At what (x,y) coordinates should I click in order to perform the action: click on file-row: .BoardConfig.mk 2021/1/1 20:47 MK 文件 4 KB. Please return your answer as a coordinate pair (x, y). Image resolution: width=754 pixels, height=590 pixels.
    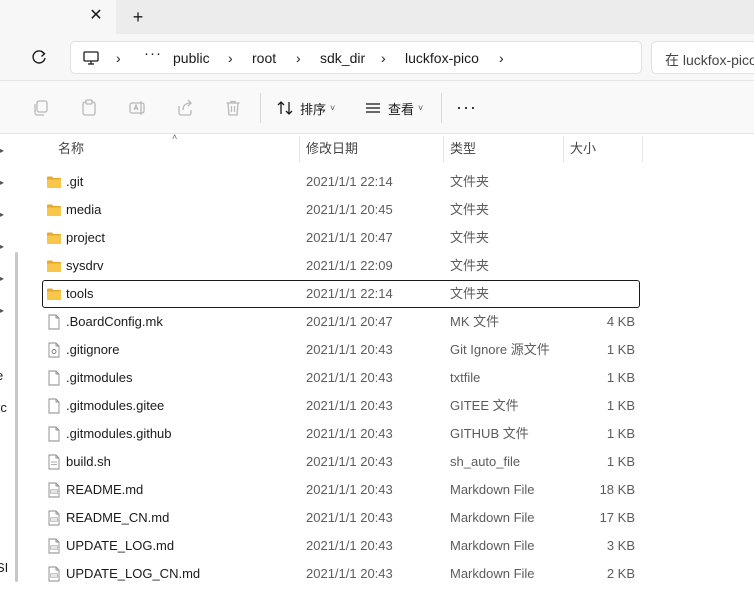
    Looking at the image, I should click on (341, 322).